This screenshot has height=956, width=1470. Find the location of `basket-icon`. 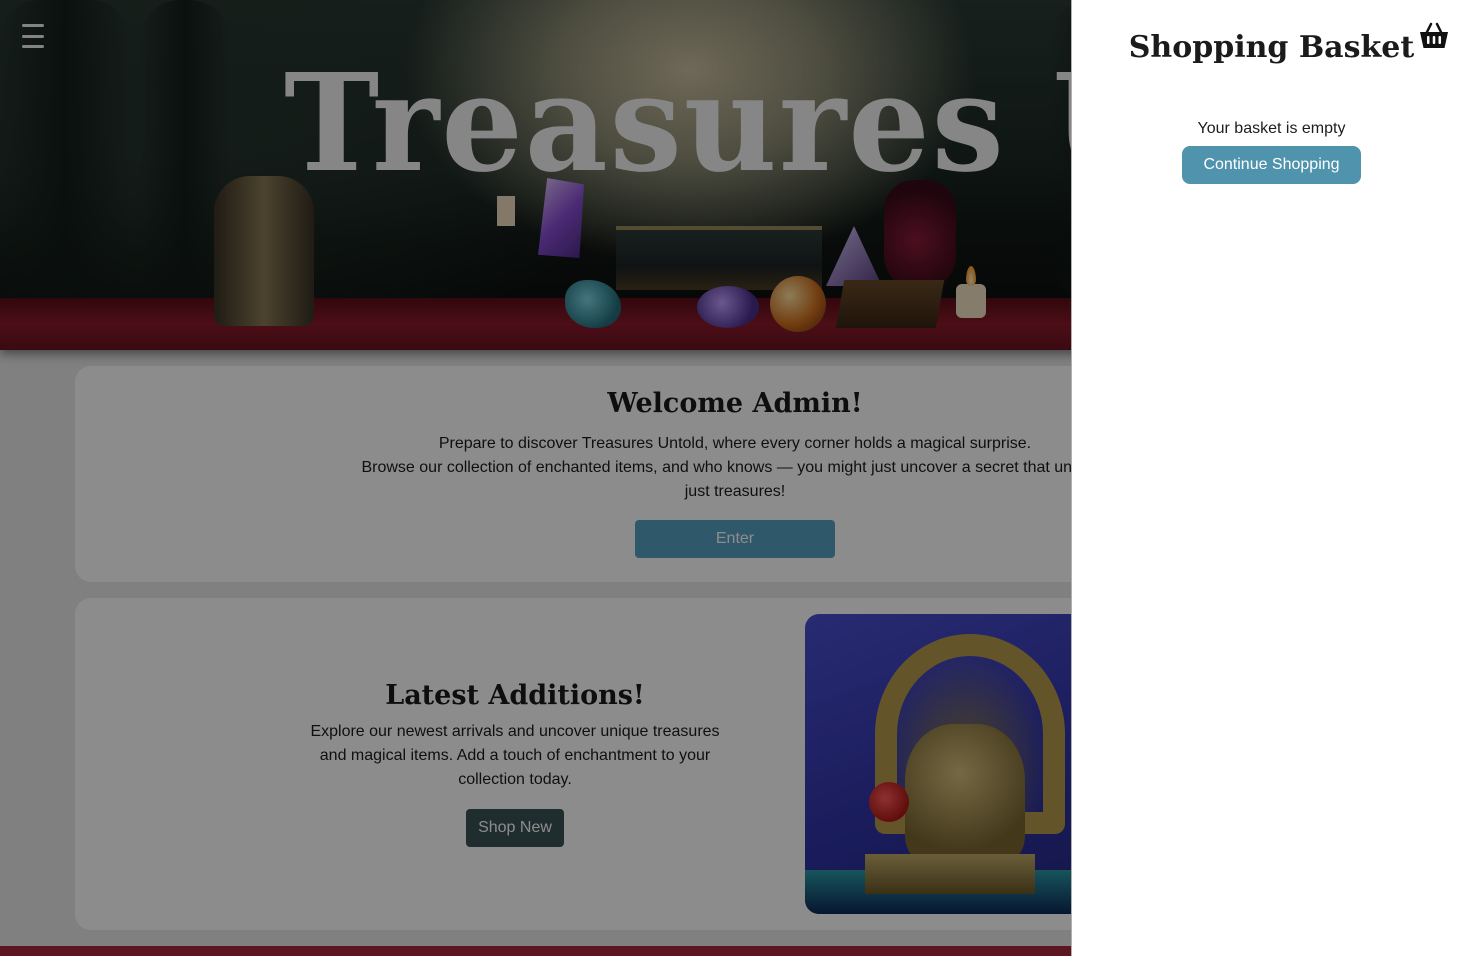

basket-icon is located at coordinates (1434, 36).